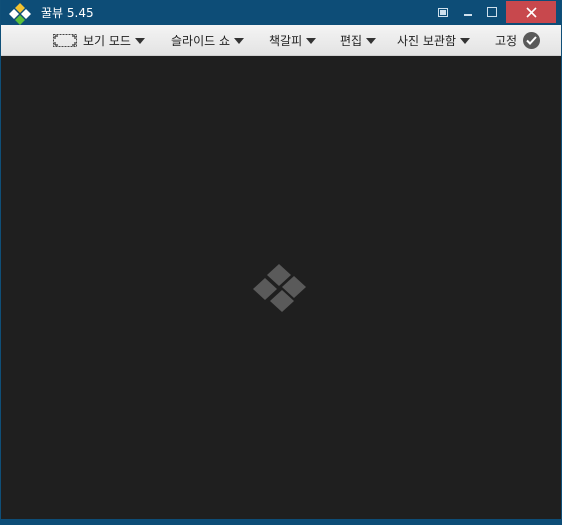  Describe the element at coordinates (286, 40) in the screenshot. I see `bookmark-label: 책갈피` at that location.